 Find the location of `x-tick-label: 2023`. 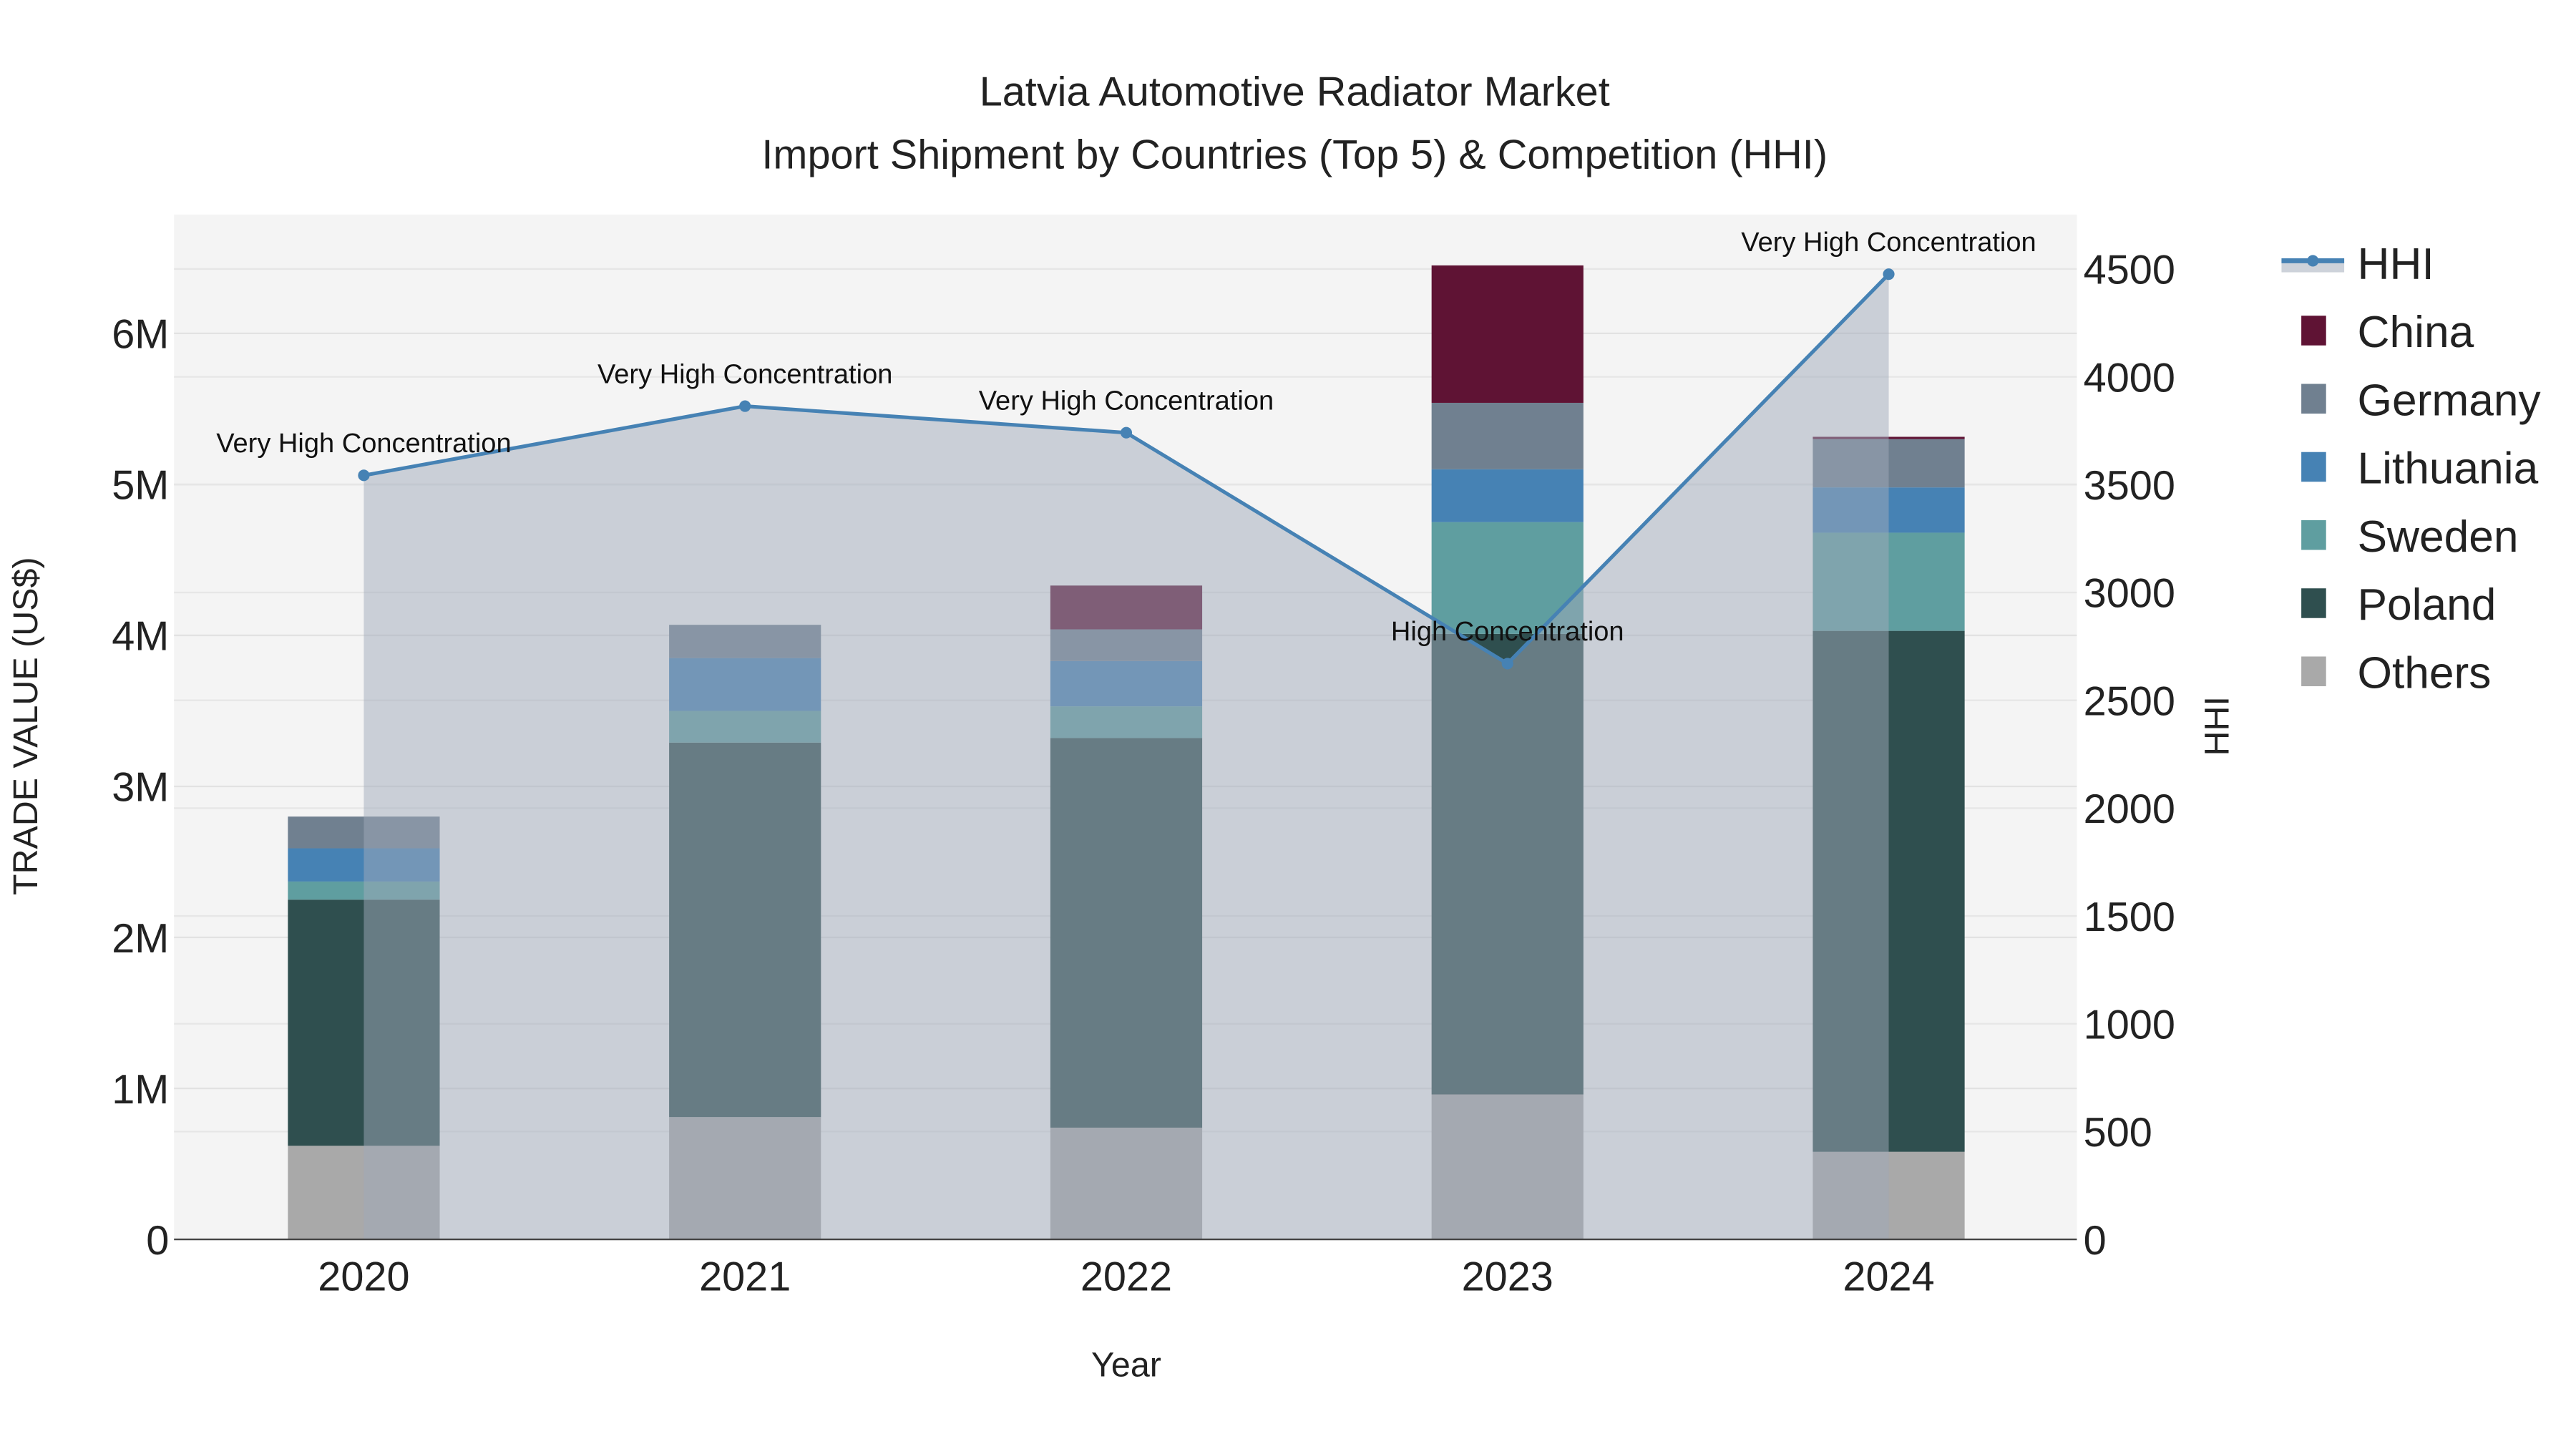

x-tick-label: 2023 is located at coordinates (1507, 1277).